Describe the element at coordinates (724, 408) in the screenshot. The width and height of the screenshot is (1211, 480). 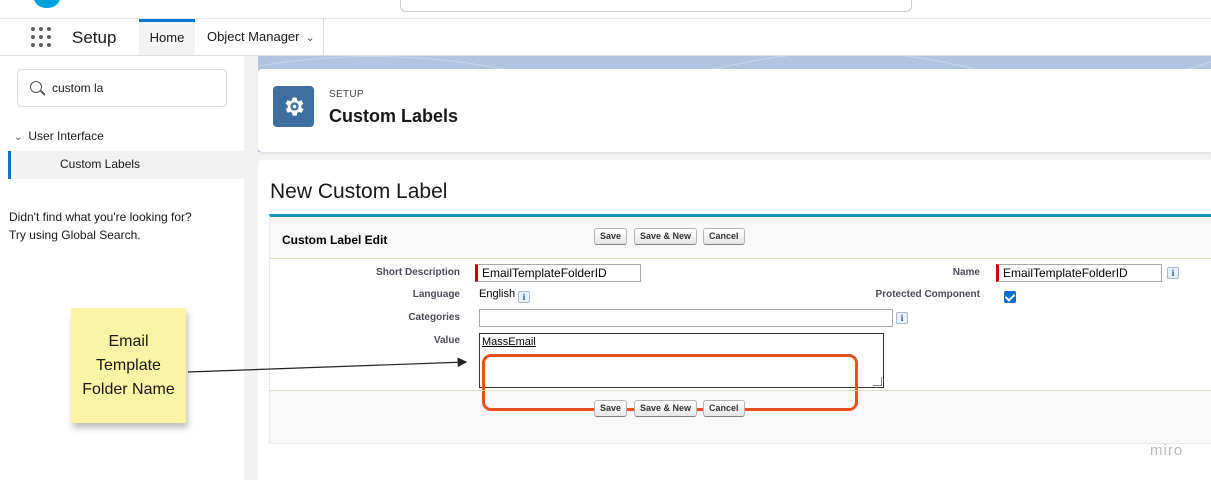
I see `cancel-button-bottom: Cancel` at that location.